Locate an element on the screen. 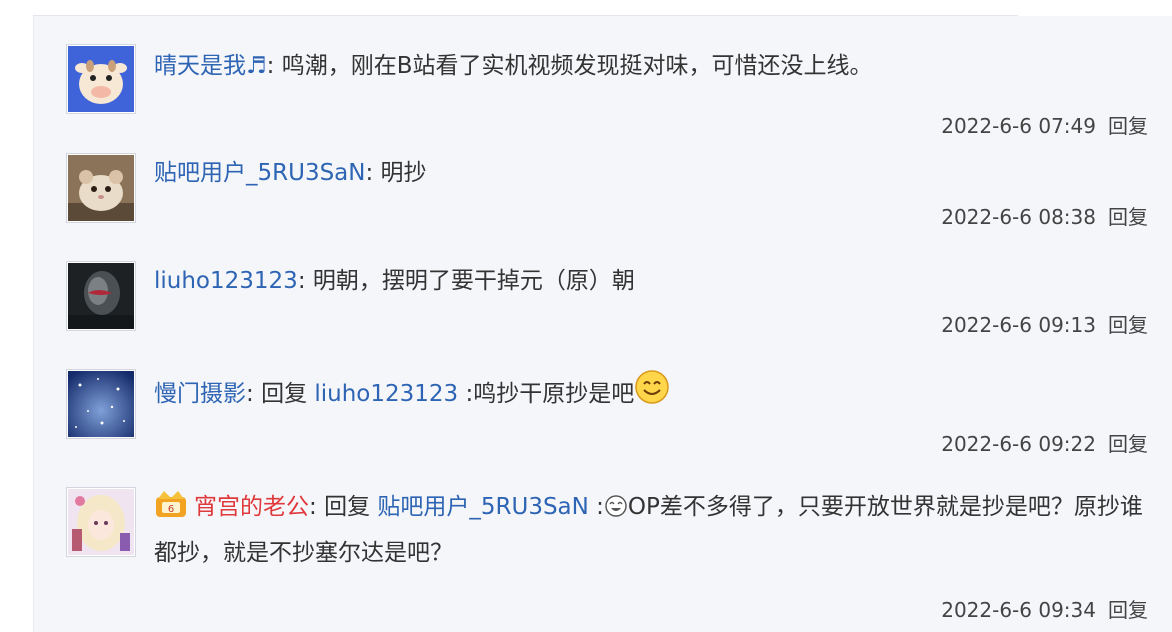 The height and width of the screenshot is (632, 1172). reply-meta: 2022-6-6 08:38 回复 is located at coordinates (1044, 217).